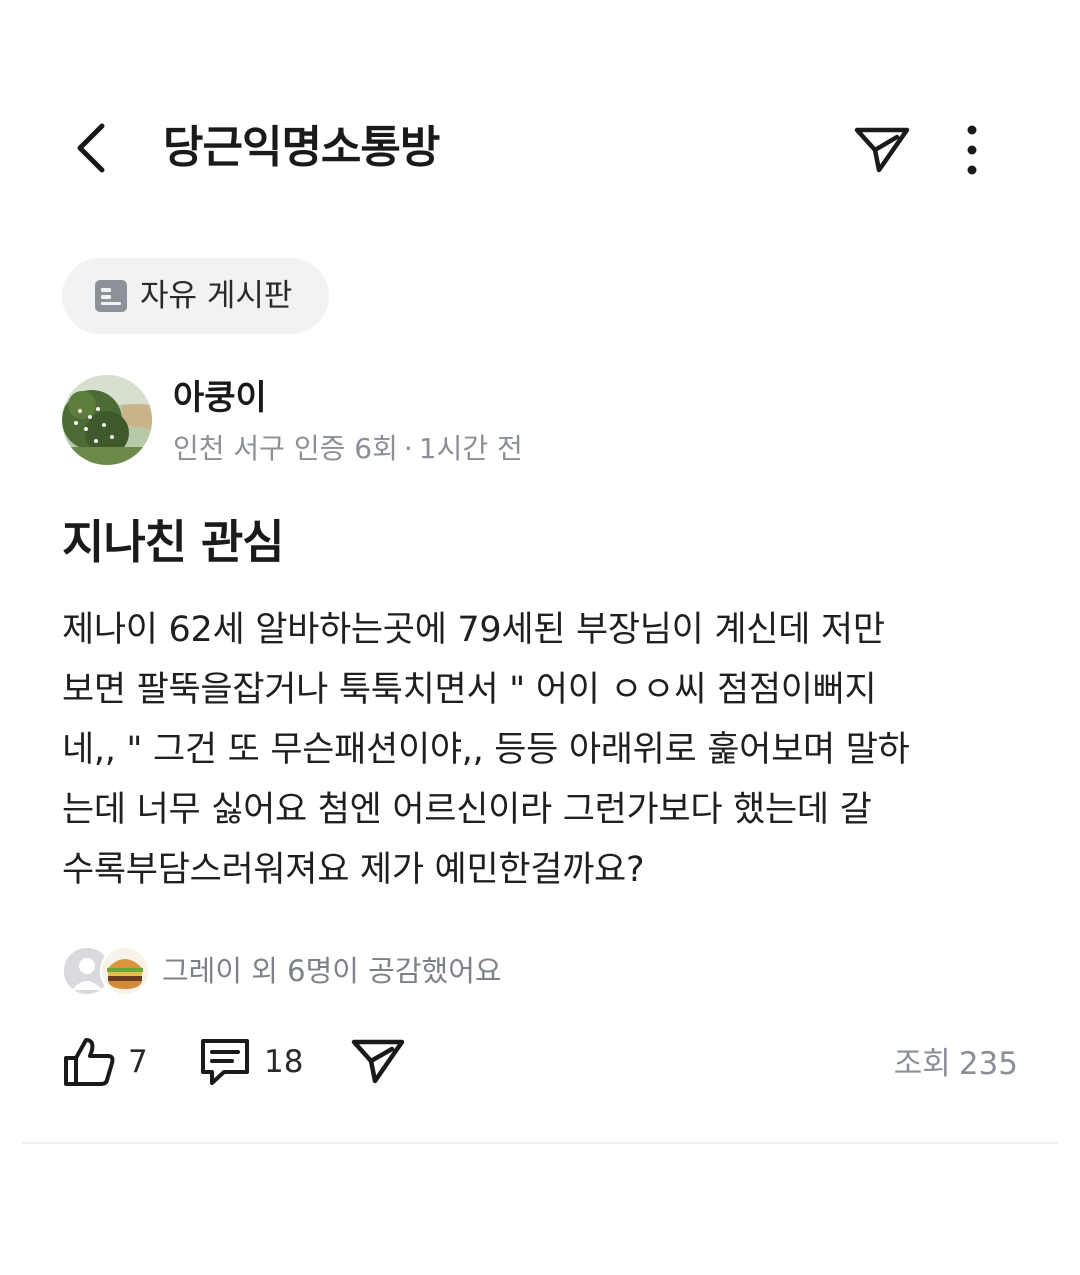 This screenshot has width=1080, height=1275. I want to click on share-post-button, so click(378, 1061).